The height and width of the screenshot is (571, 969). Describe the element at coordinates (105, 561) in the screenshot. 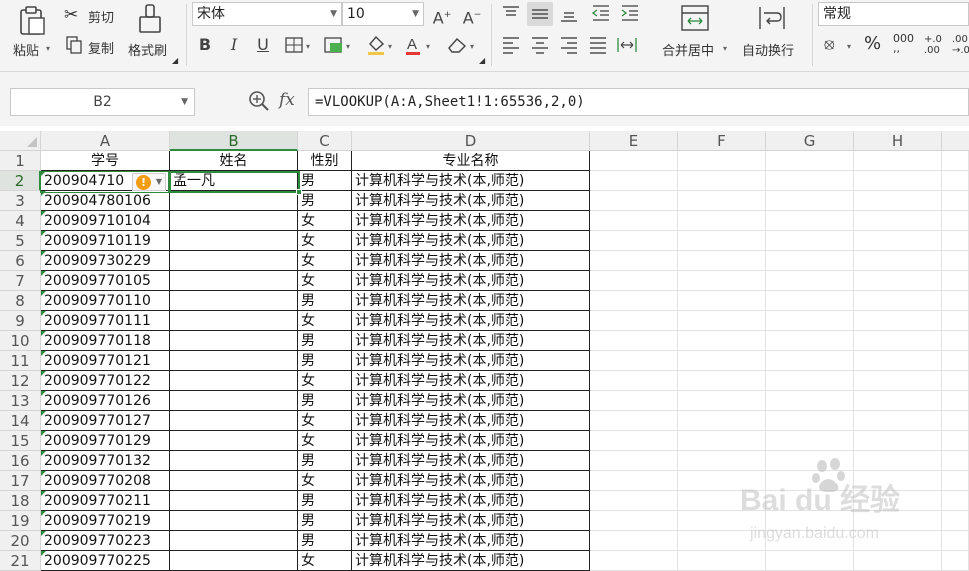

I see `student-id-cell: 200909770225` at that location.